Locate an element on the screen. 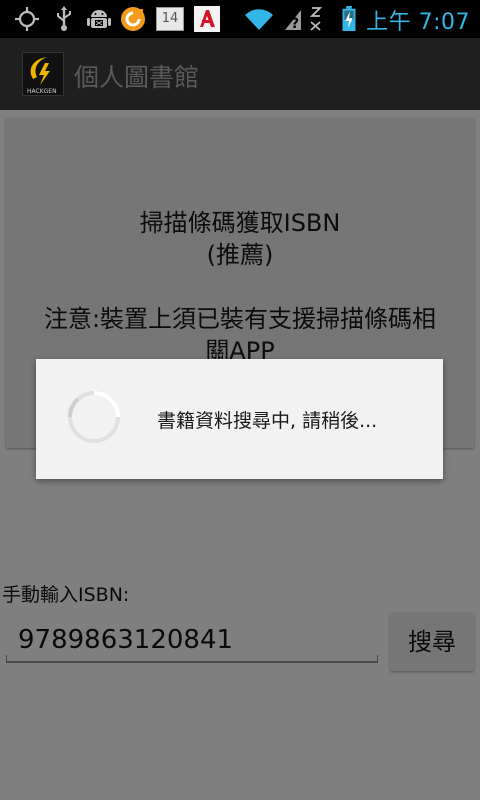  gps-icon is located at coordinates (27, 19).